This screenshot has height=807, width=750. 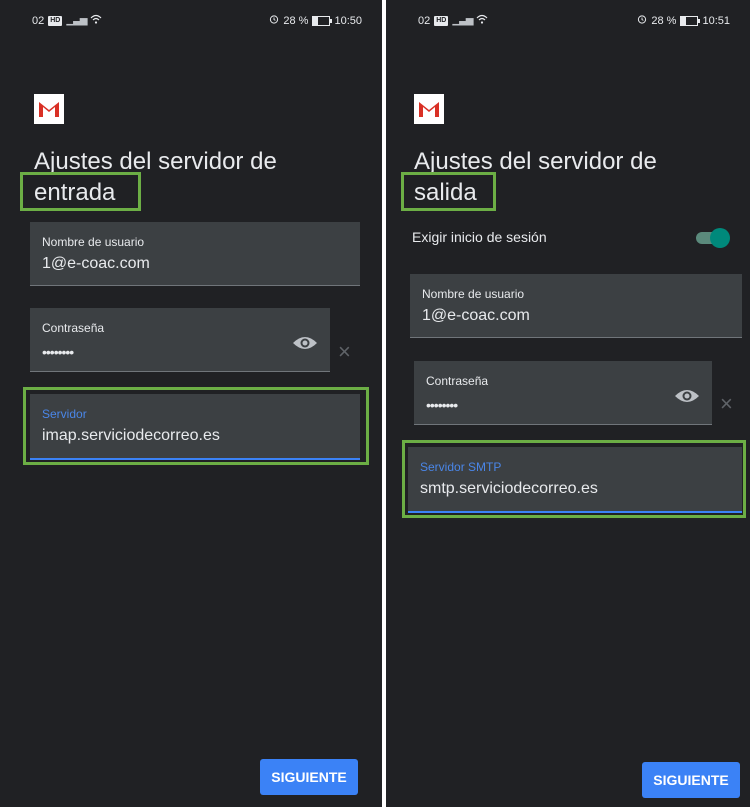 What do you see at coordinates (720, 238) in the screenshot?
I see `toggle-knob` at bounding box center [720, 238].